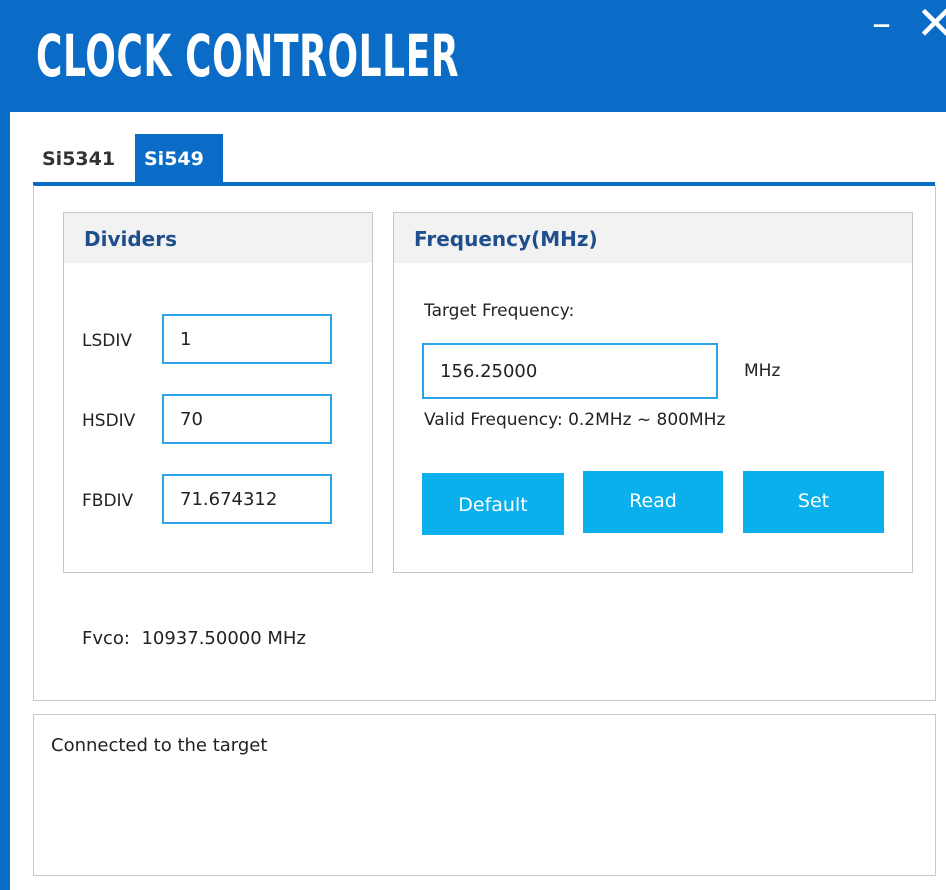 The height and width of the screenshot is (890, 946). I want to click on tab-si5341: Si5341, so click(83, 158).